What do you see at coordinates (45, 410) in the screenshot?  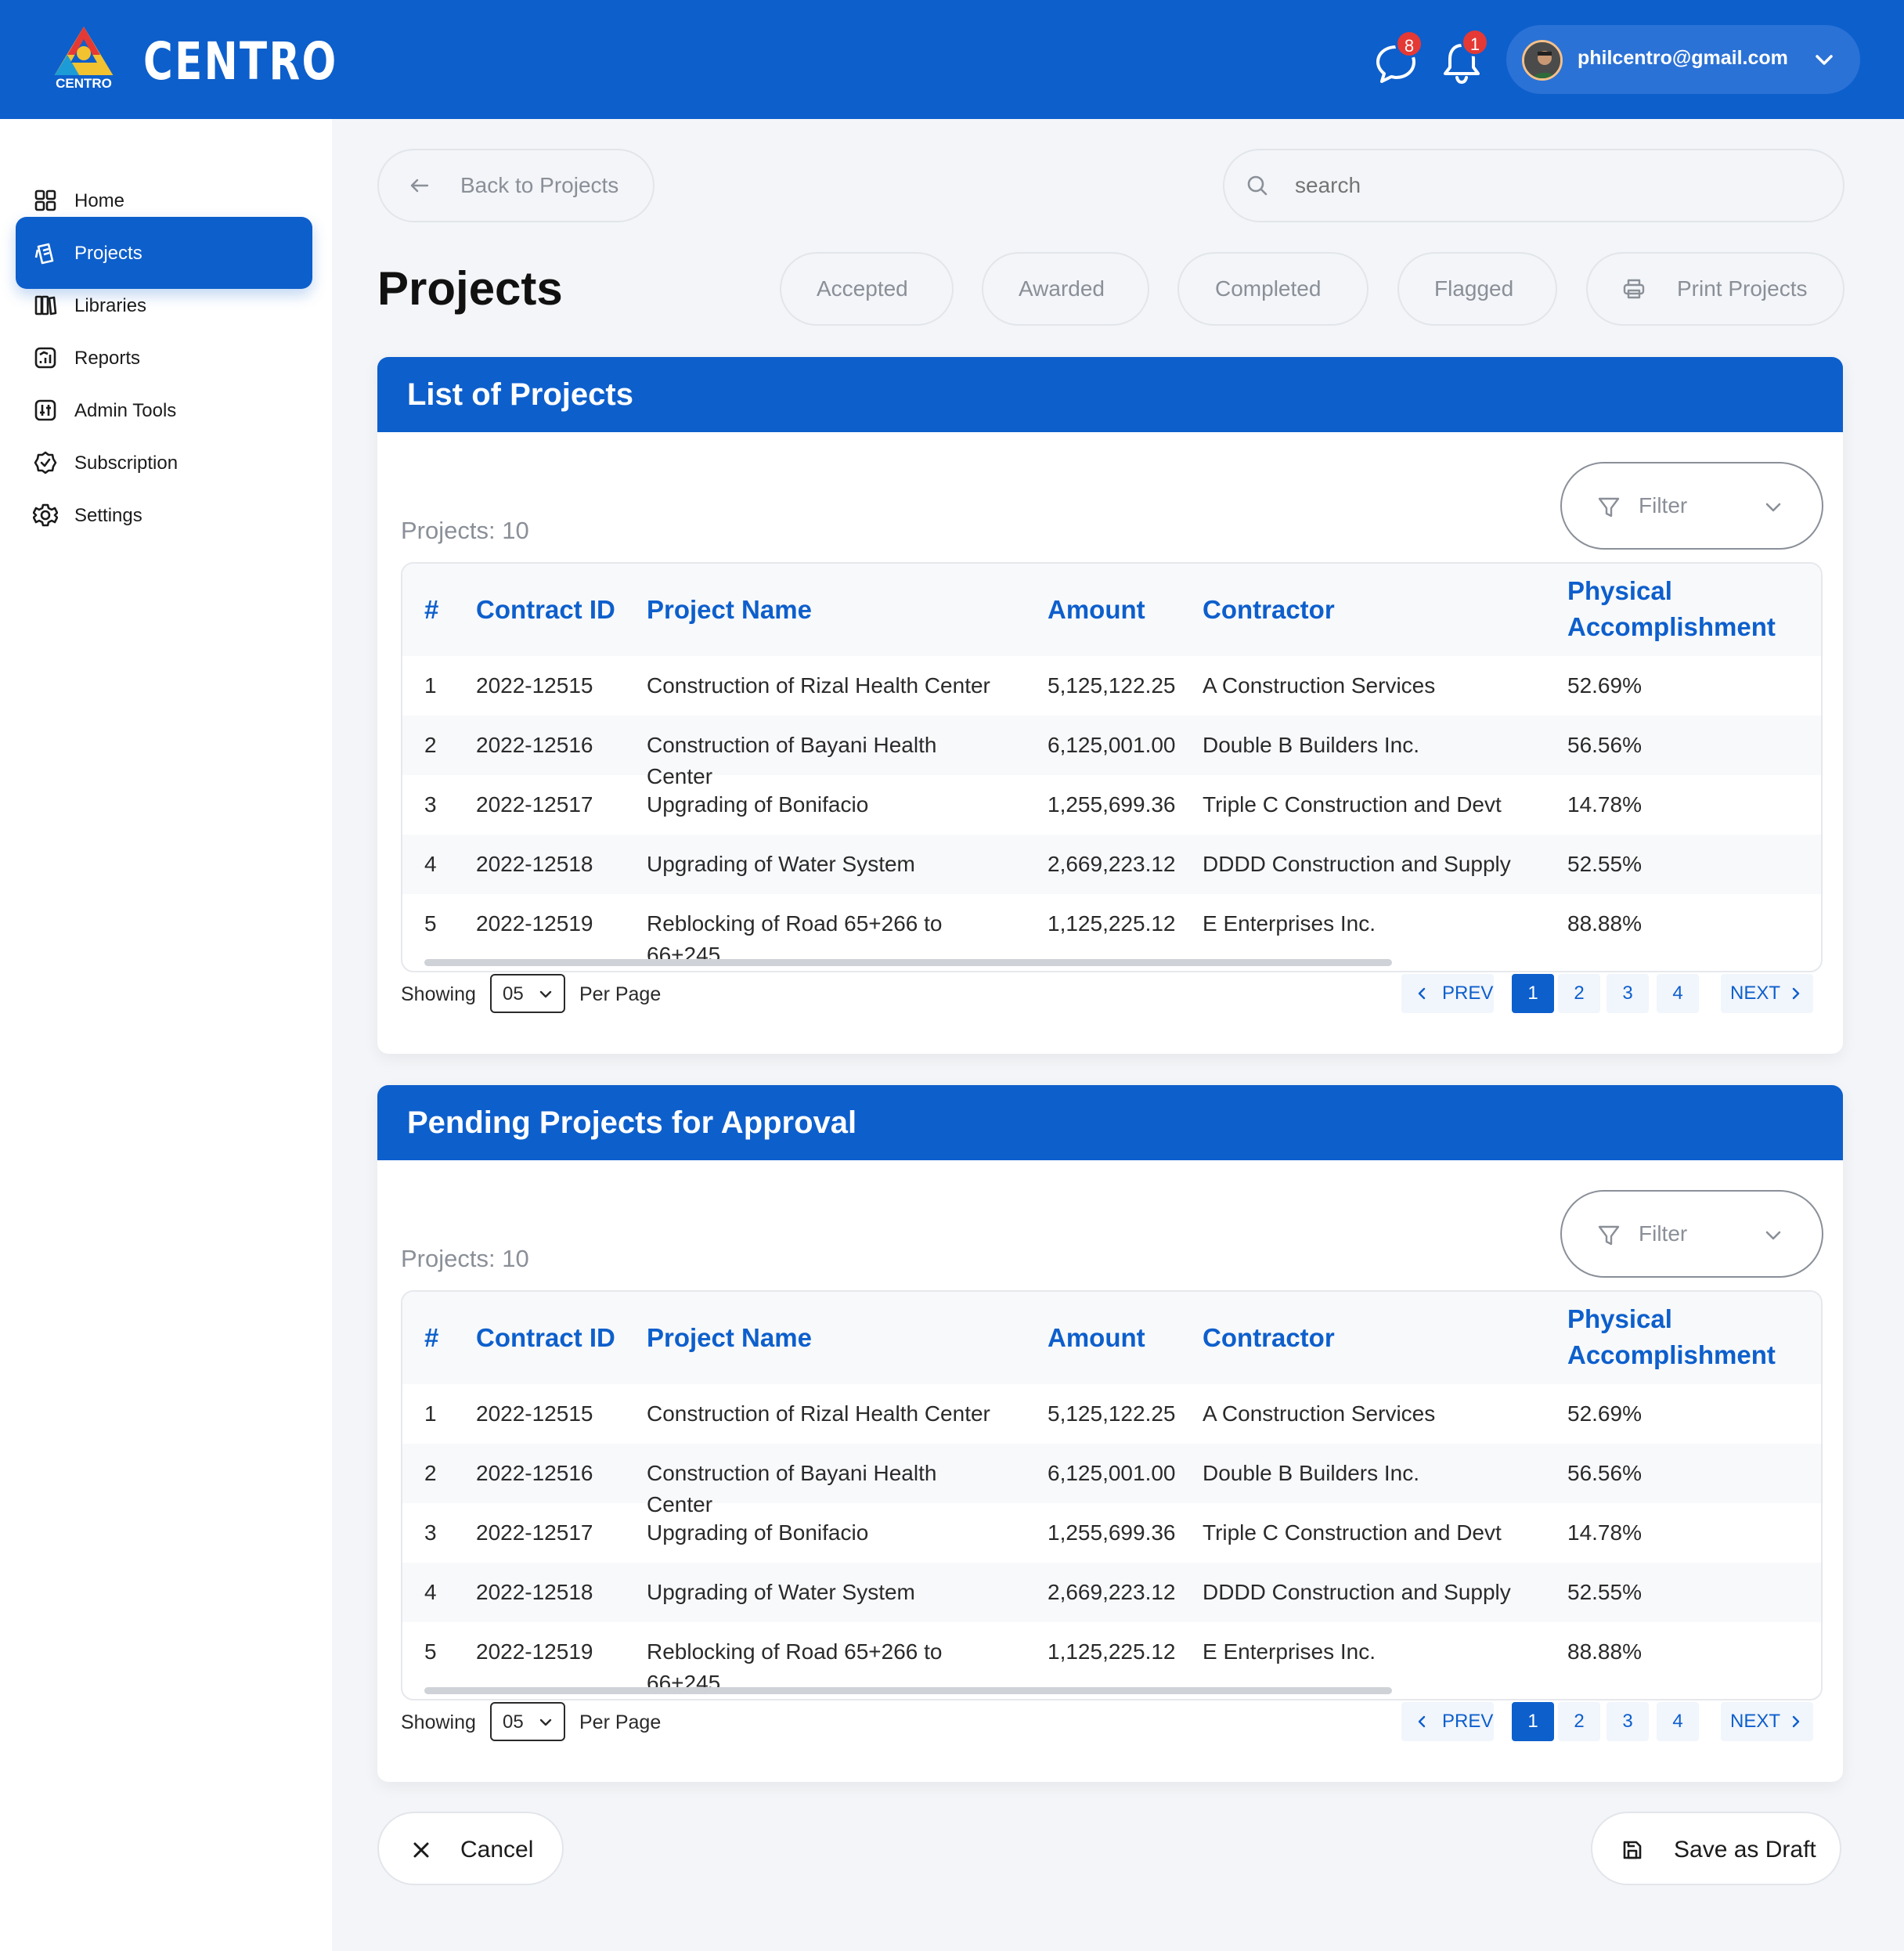 I see `admin-tools-icon` at bounding box center [45, 410].